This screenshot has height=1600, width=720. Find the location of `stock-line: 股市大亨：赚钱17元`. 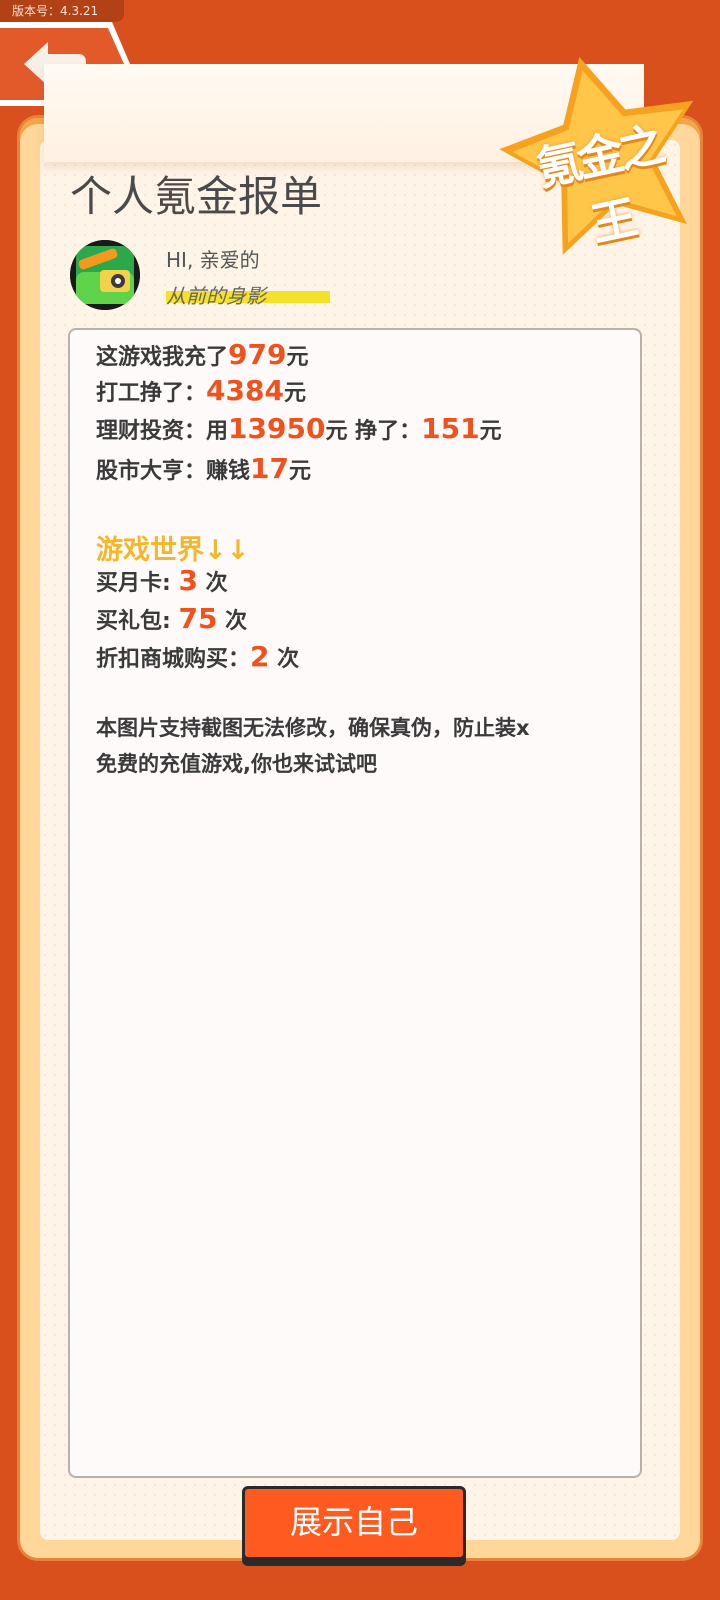

stock-line: 股市大亨：赚钱17元 is located at coordinates (203, 468).